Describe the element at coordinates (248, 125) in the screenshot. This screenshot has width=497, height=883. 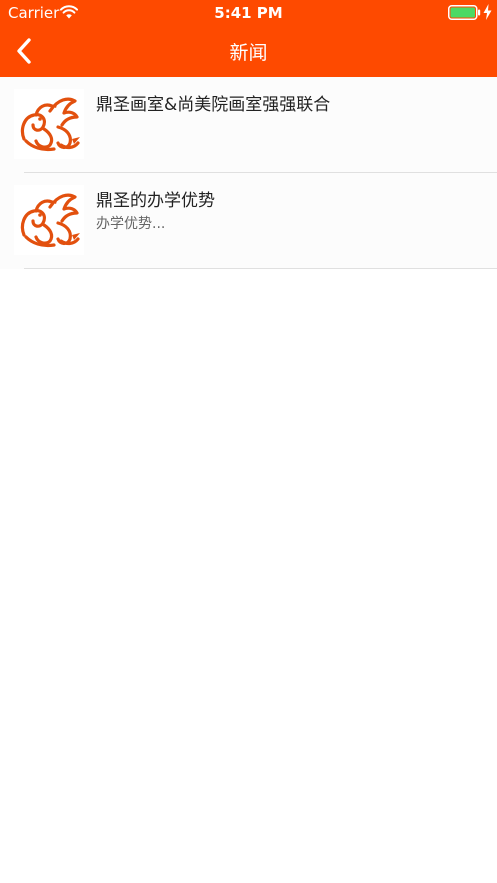
I see `news-item: 鼎圣画室&尚美院画室强强联合` at that location.